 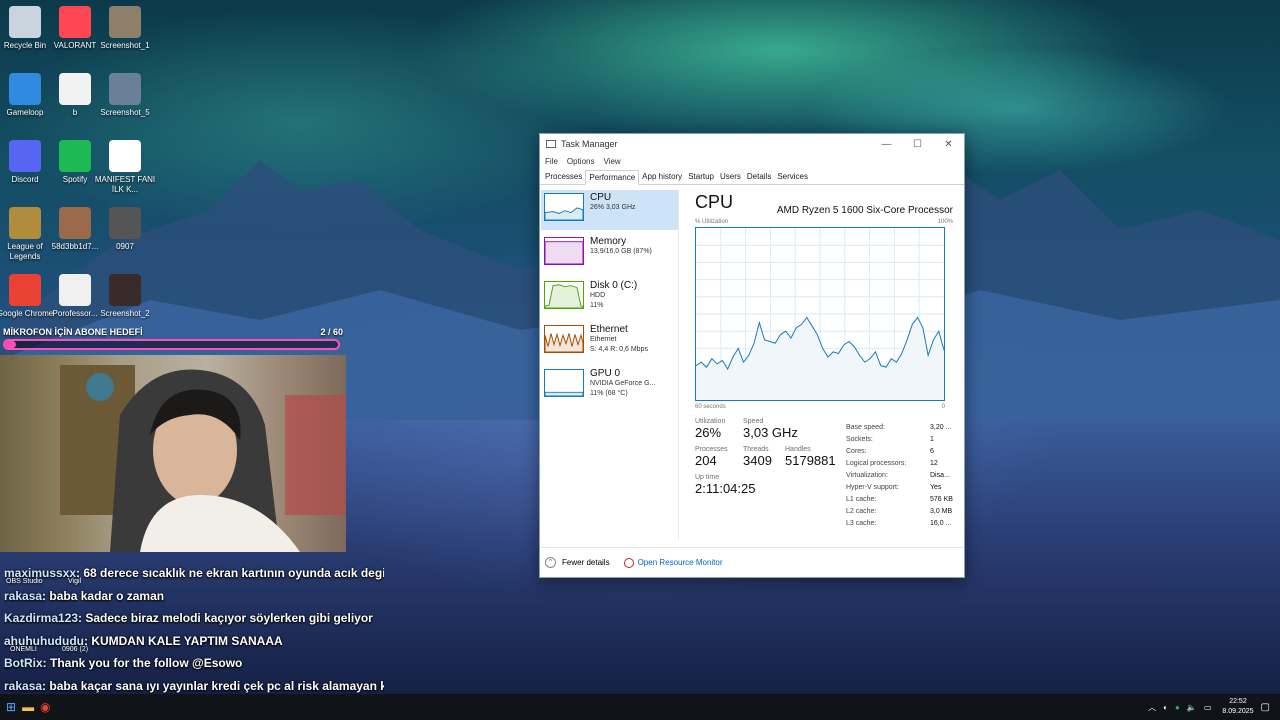 What do you see at coordinates (11, 707) in the screenshot?
I see `windows-start-icon: ⊞` at bounding box center [11, 707].